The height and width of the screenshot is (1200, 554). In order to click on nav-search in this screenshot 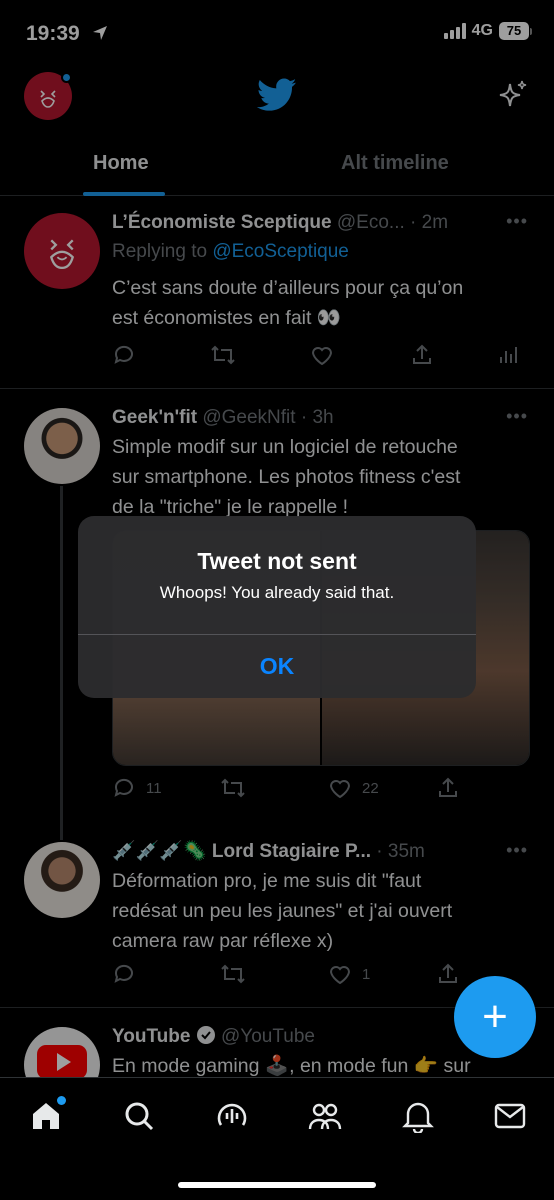, I will do `click(139, 1116)`.